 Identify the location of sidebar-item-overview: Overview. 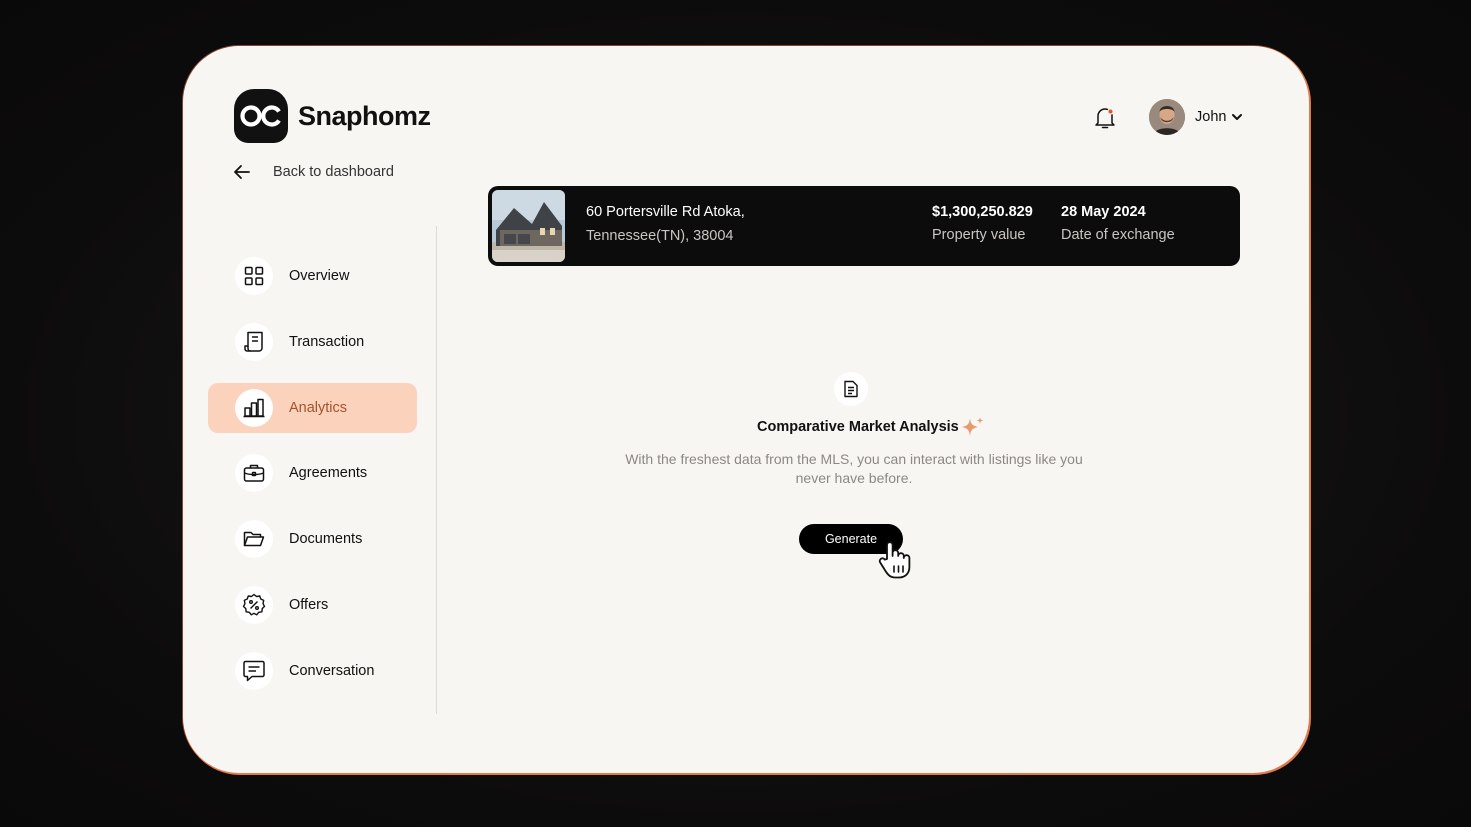
(312, 276).